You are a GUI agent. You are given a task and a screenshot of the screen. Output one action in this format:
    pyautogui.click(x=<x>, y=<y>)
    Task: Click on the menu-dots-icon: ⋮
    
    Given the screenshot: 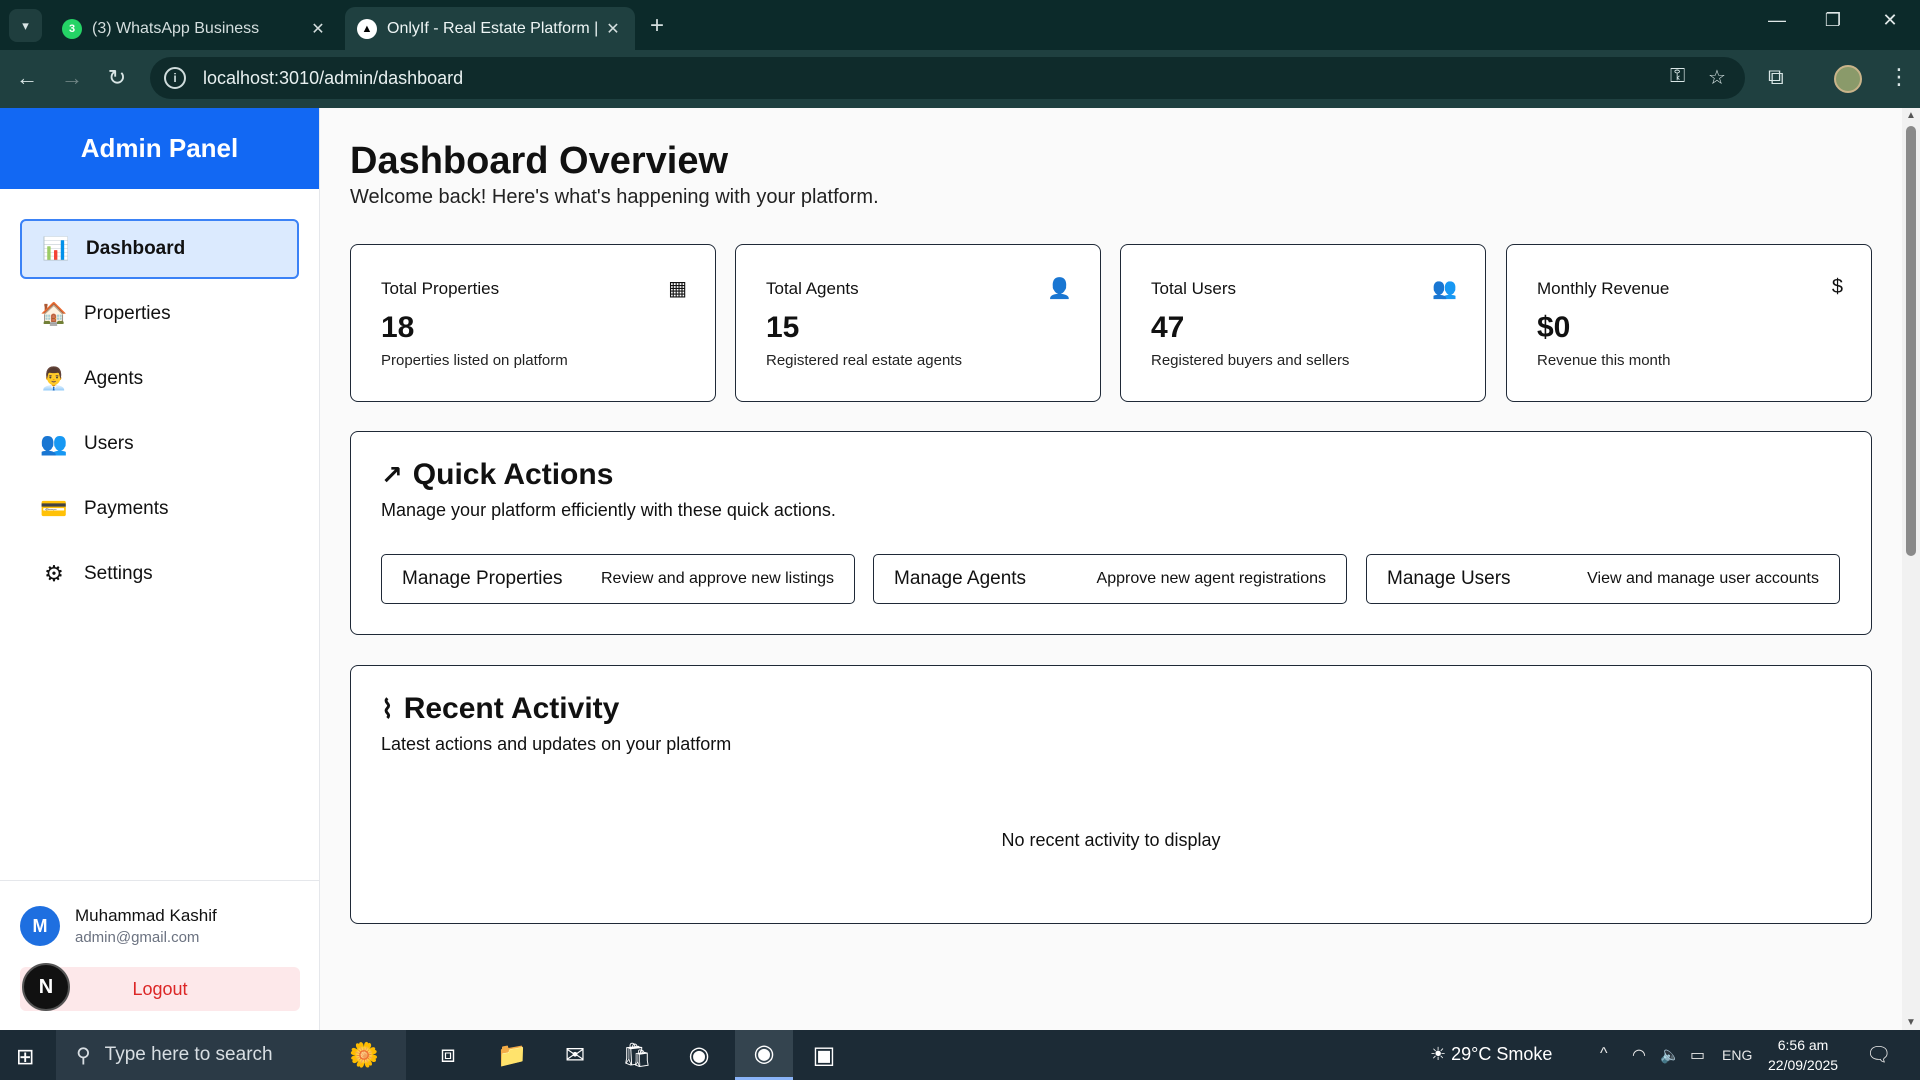 What is the action you would take?
    pyautogui.click(x=1899, y=77)
    